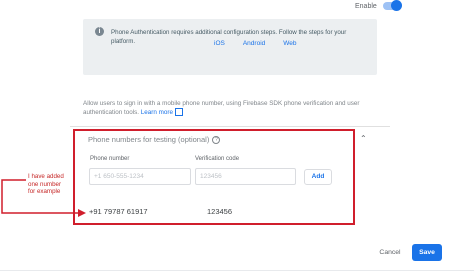 Image resolution: width=474 pixels, height=276 pixels. What do you see at coordinates (43, 198) in the screenshot?
I see `annotation-arrow` at bounding box center [43, 198].